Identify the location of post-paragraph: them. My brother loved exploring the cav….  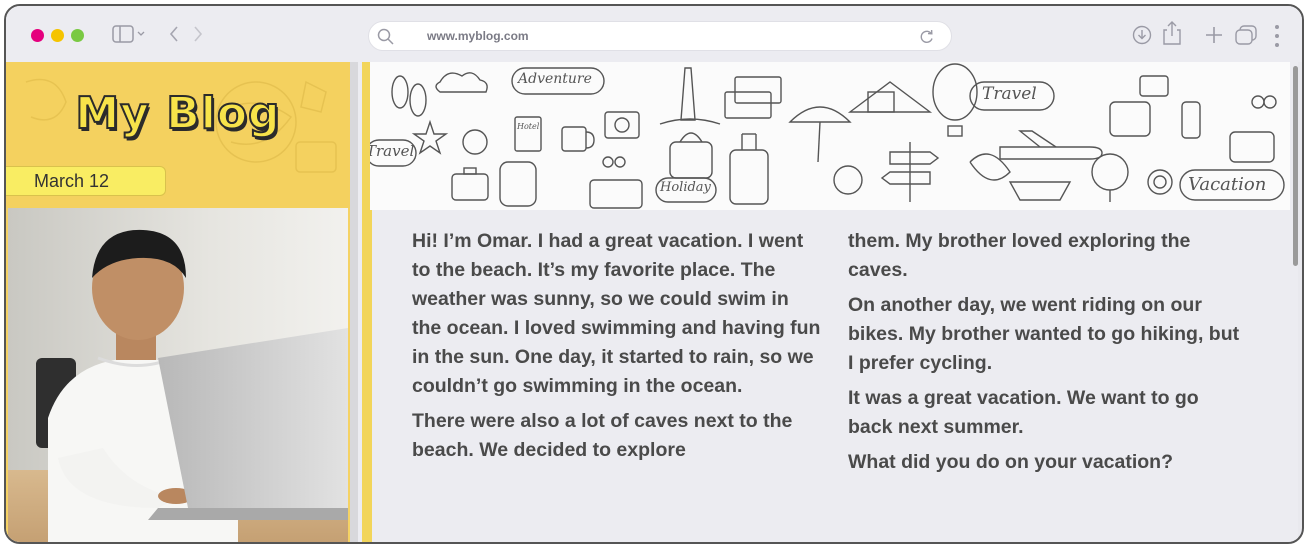
(1019, 255).